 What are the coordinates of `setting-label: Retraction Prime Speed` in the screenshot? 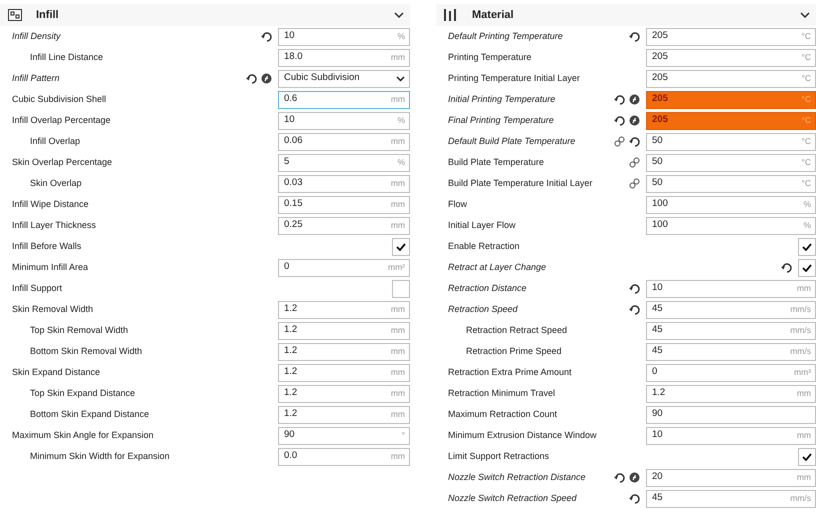 It's located at (514, 351).